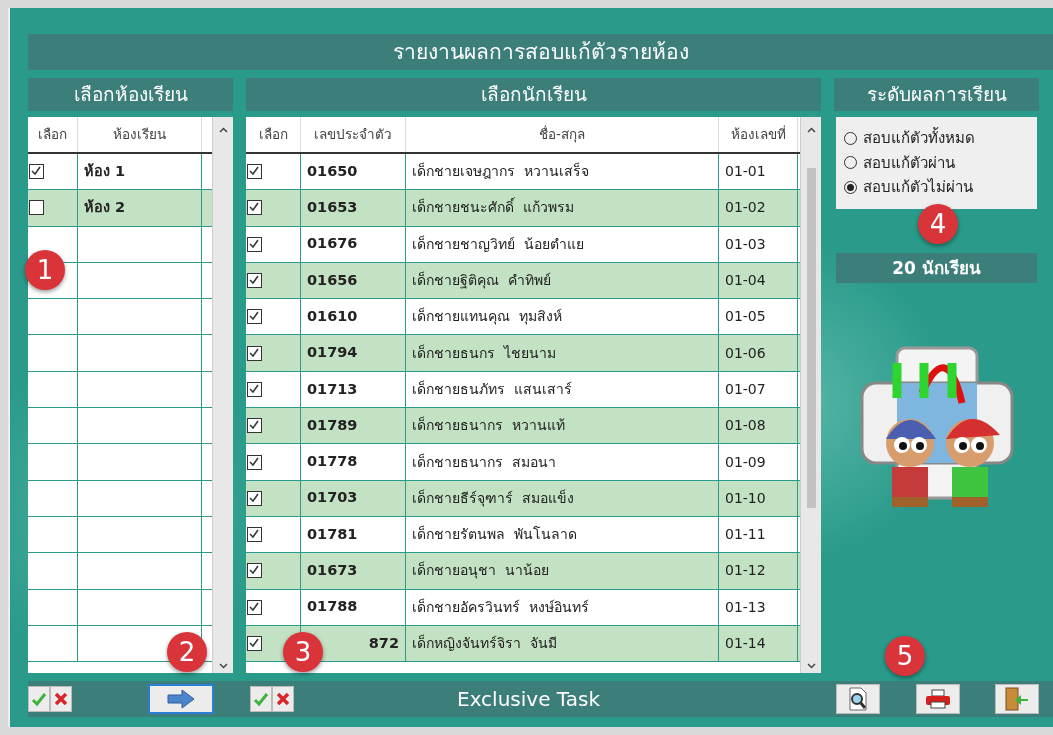  I want to click on table-cell-text: 01673, so click(332, 571).